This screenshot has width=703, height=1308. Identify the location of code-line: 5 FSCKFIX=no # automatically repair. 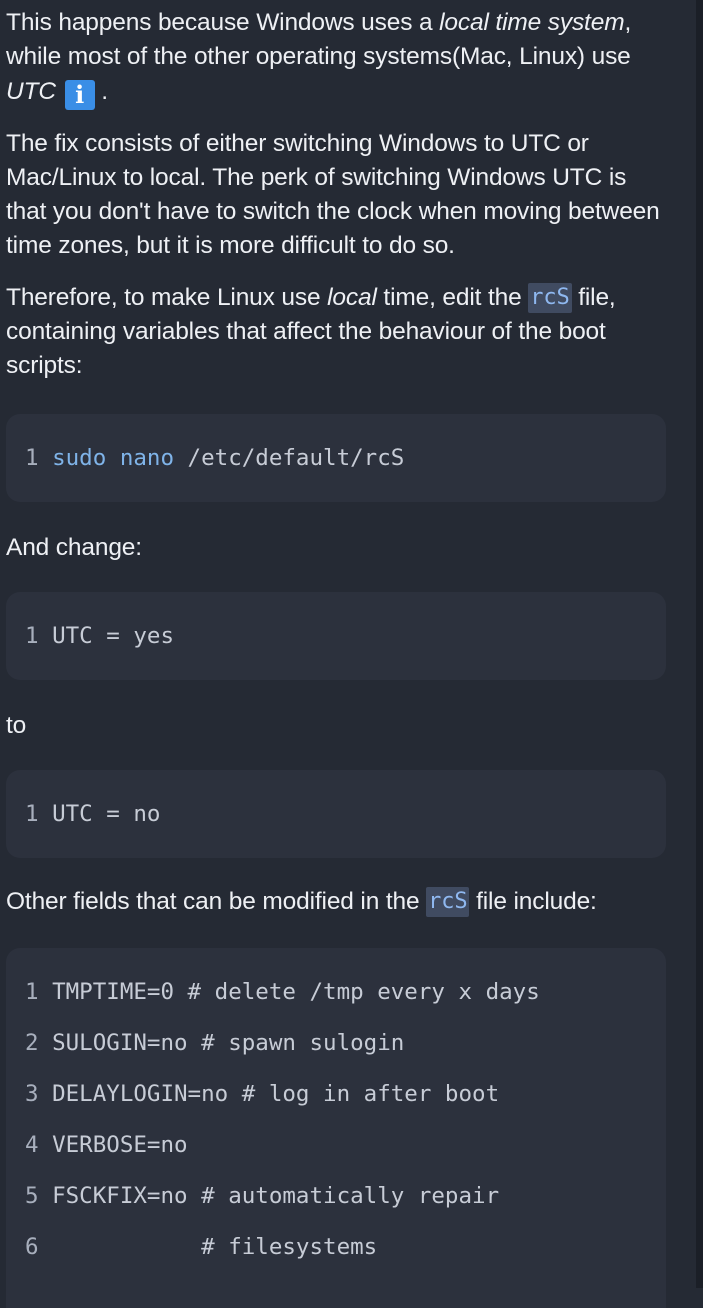
(262, 1196).